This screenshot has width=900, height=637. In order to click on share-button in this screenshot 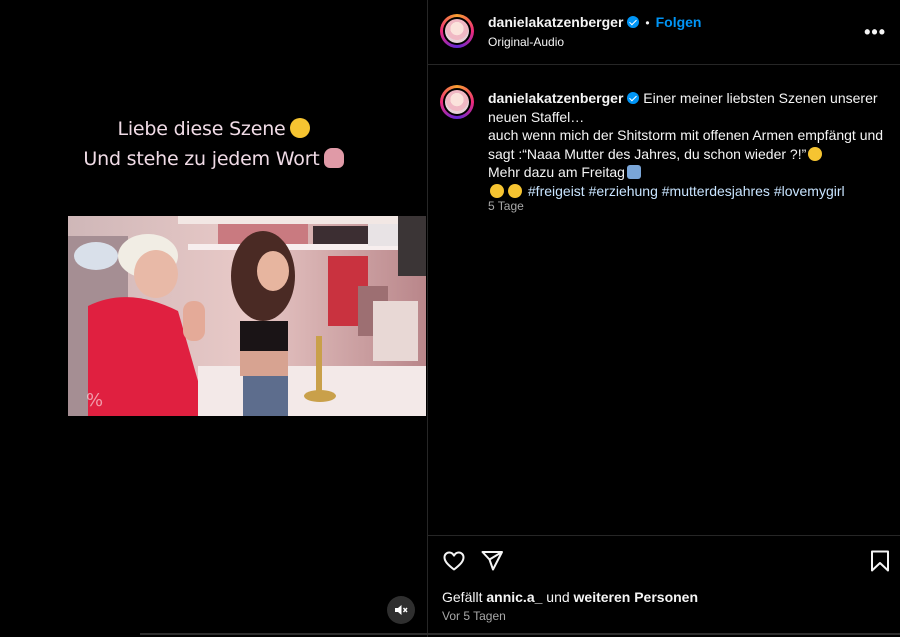, I will do `click(492, 561)`.